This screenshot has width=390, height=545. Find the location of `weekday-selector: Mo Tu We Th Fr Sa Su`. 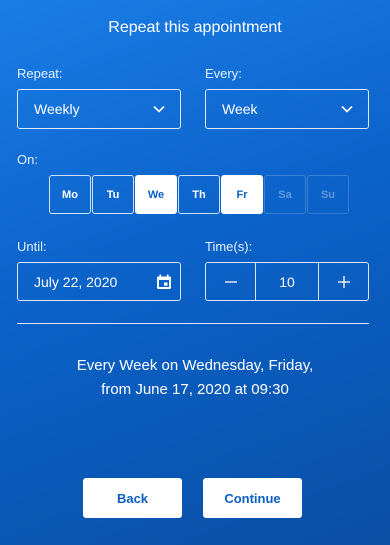

weekday-selector: Mo Tu We Th Fr Sa Su is located at coordinates (199, 194).